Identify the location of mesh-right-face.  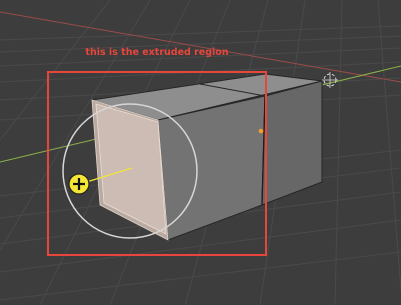
(292, 143).